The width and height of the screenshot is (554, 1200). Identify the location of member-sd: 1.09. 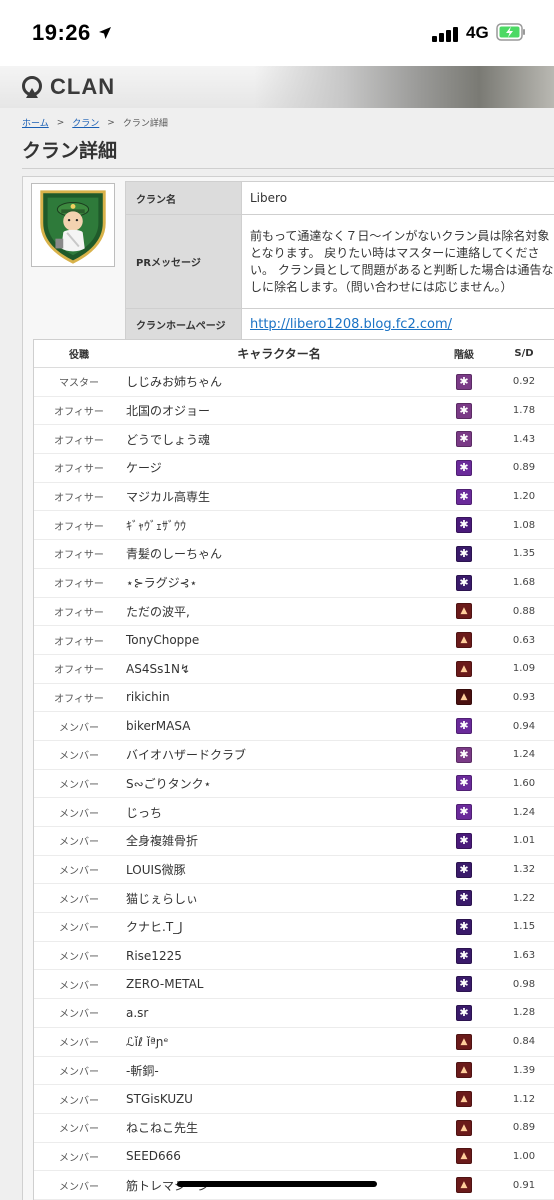
(524, 669).